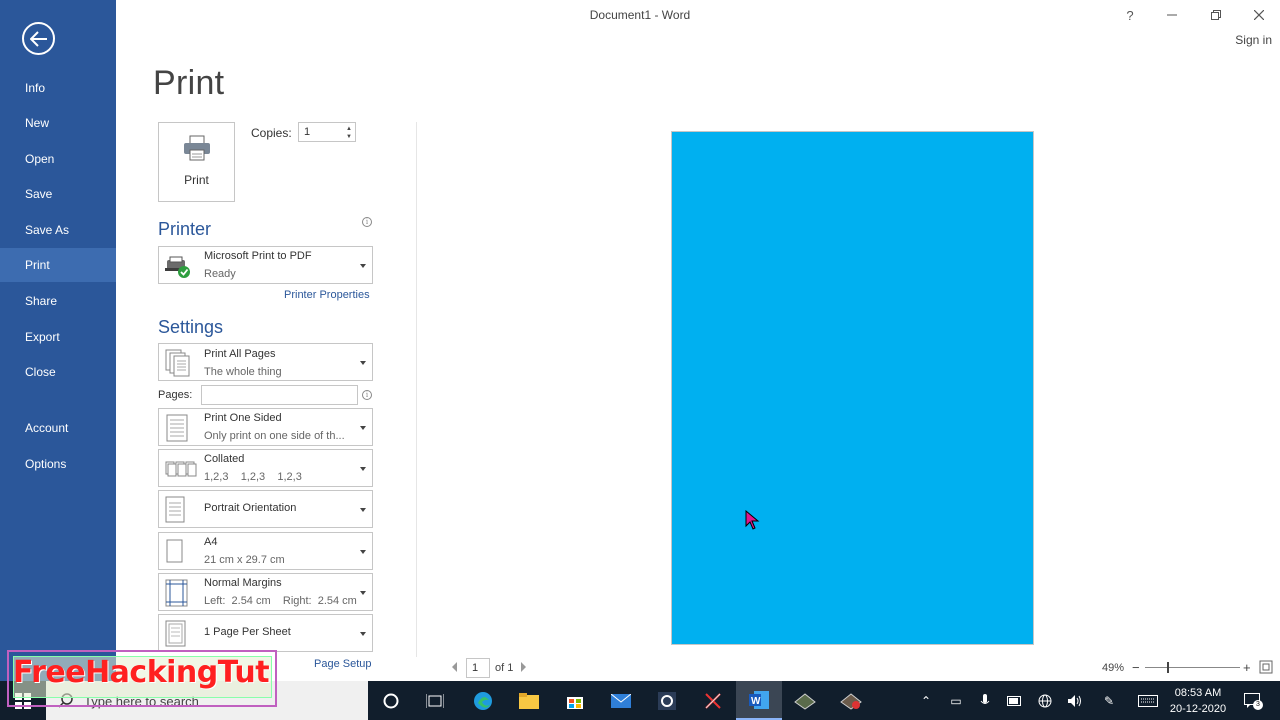  I want to click on chevron-left-icon, so click(454, 667).